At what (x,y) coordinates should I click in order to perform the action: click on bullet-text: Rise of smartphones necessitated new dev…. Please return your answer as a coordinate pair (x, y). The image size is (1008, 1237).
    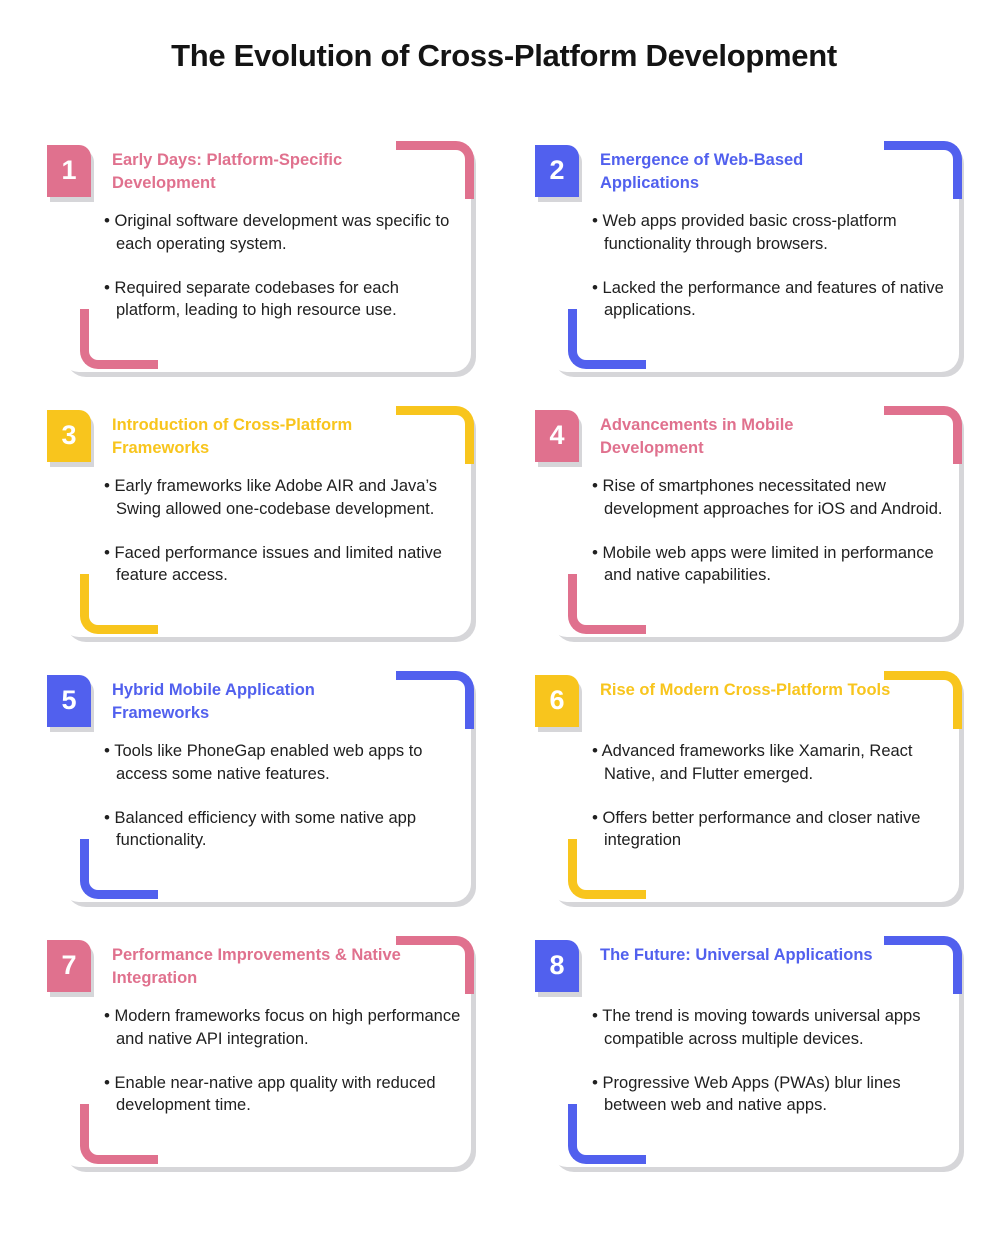
    Looking at the image, I should click on (772, 497).